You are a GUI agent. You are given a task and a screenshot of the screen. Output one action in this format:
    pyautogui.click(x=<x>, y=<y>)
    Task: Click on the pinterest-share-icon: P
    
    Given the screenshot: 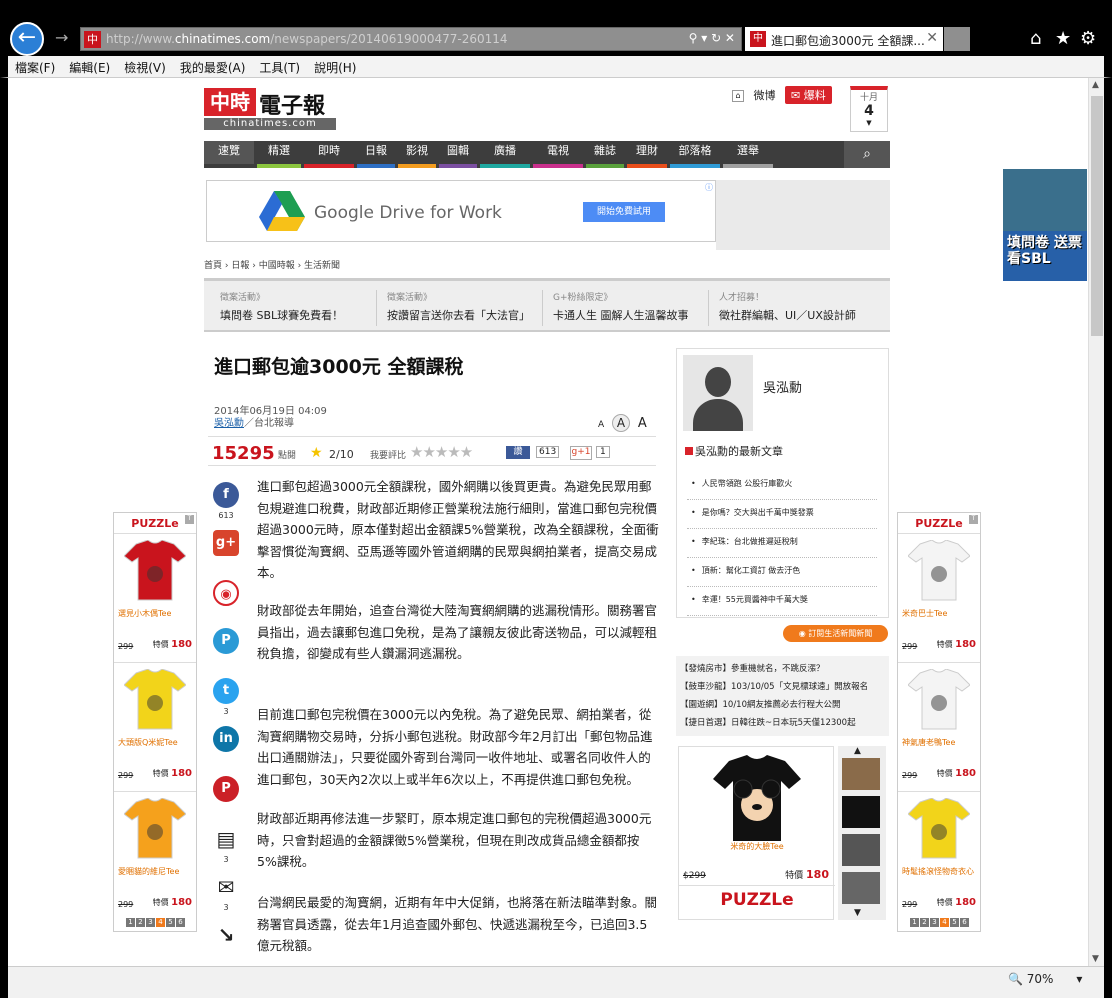 What is the action you would take?
    pyautogui.click(x=226, y=789)
    